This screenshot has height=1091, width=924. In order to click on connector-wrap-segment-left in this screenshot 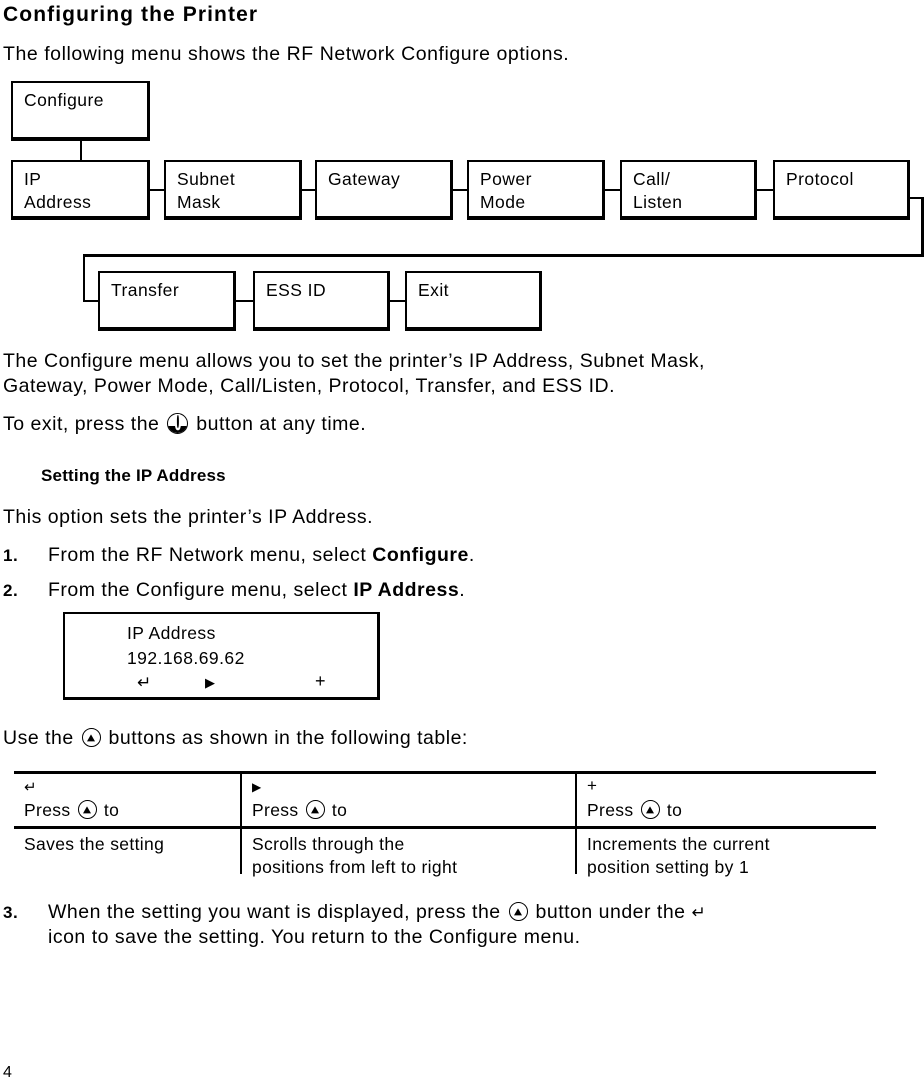, I will do `click(503, 255)`.